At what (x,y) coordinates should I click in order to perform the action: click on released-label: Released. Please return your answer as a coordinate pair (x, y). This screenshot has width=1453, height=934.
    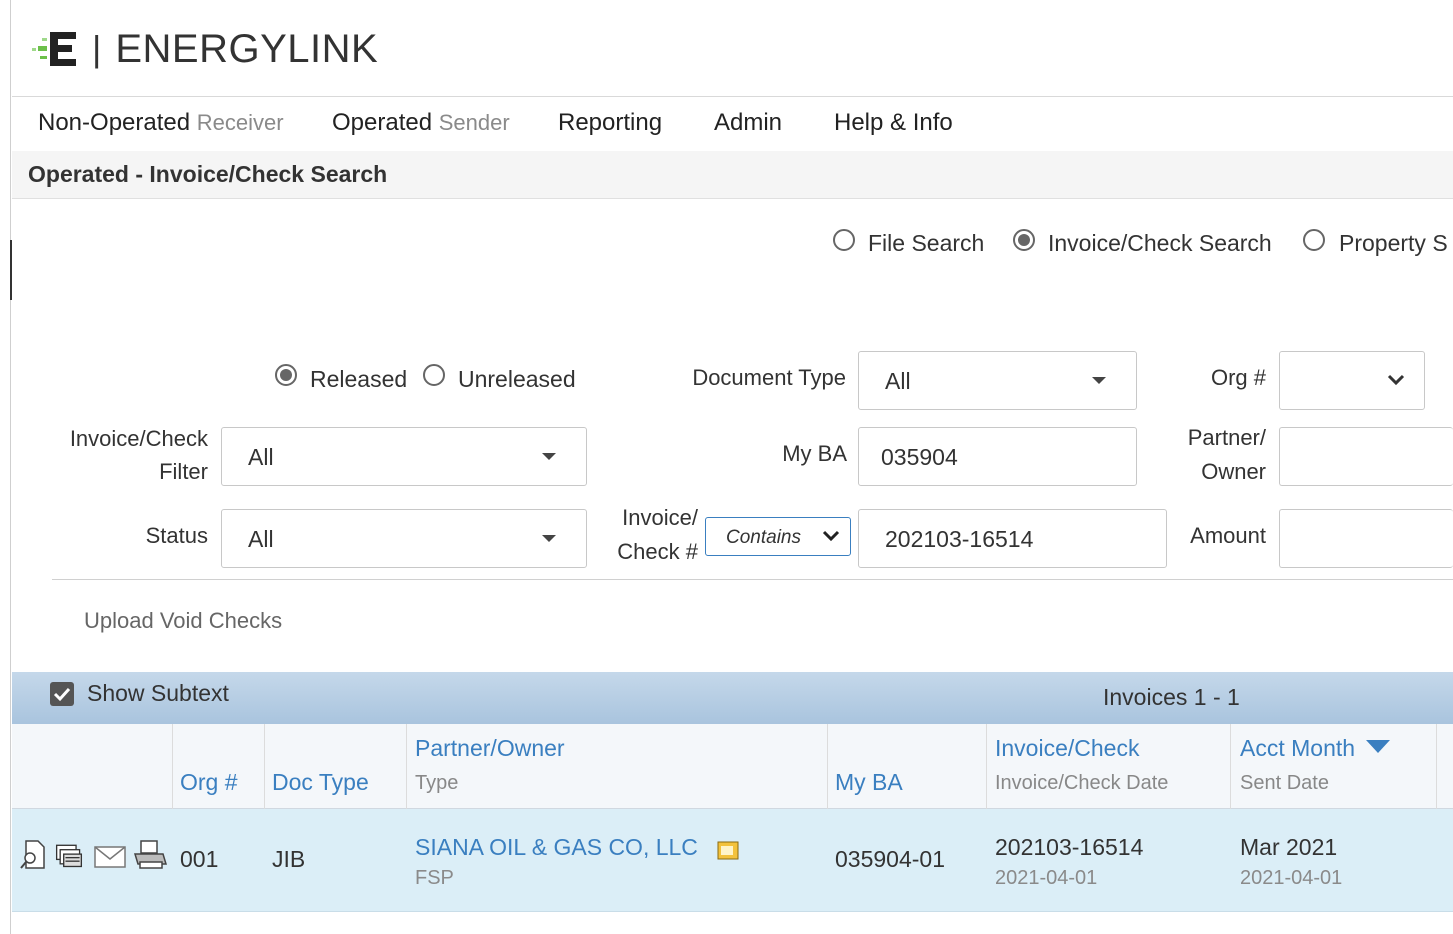
    Looking at the image, I should click on (358, 379).